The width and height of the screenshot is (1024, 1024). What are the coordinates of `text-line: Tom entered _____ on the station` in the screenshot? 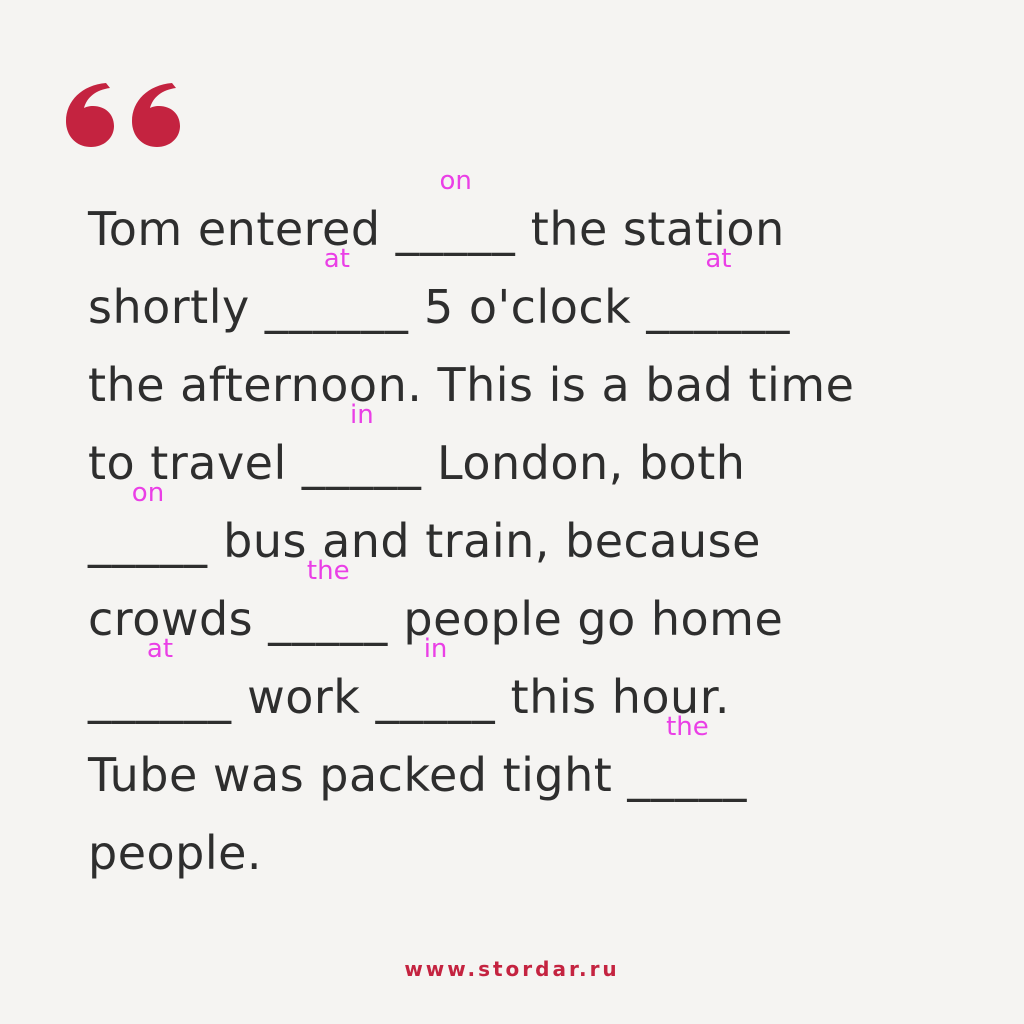 It's located at (528, 218).